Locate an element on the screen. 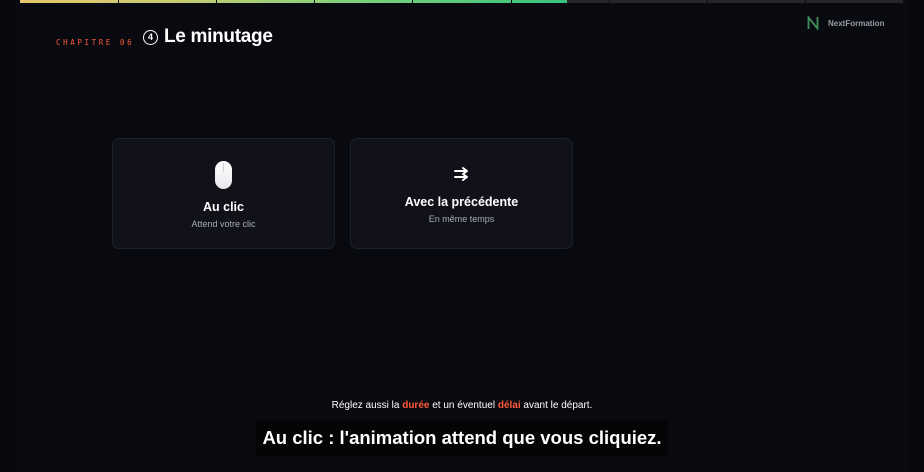  card-subtitle: Attend votre clic is located at coordinates (223, 224).